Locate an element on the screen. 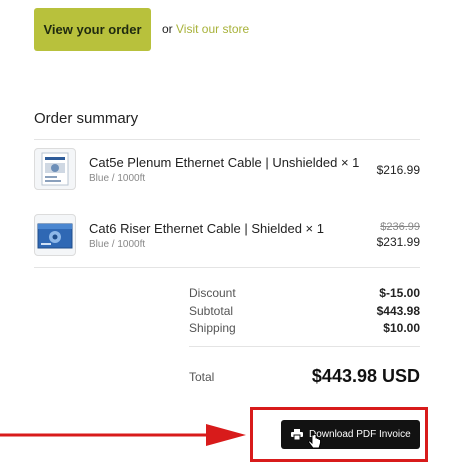 This screenshot has width=474, height=471. store-link-row: or Visit our store is located at coordinates (205, 29).